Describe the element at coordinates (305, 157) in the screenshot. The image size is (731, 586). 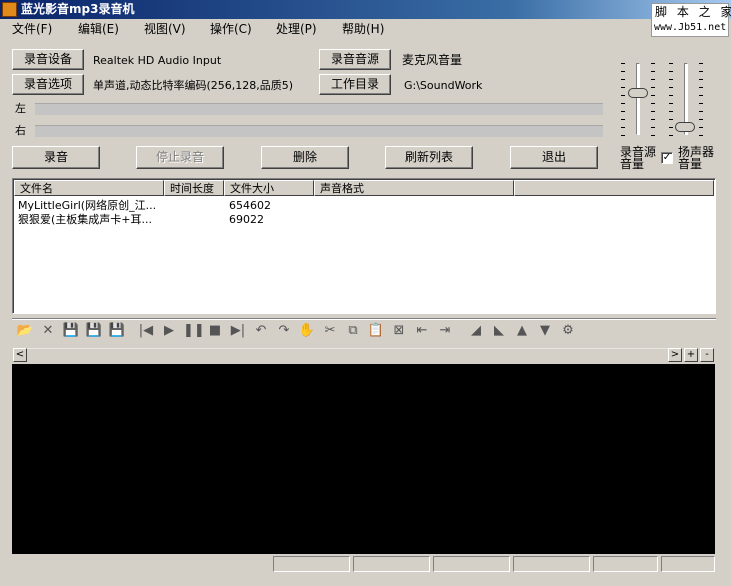
I see `delete-button: 删除` at that location.